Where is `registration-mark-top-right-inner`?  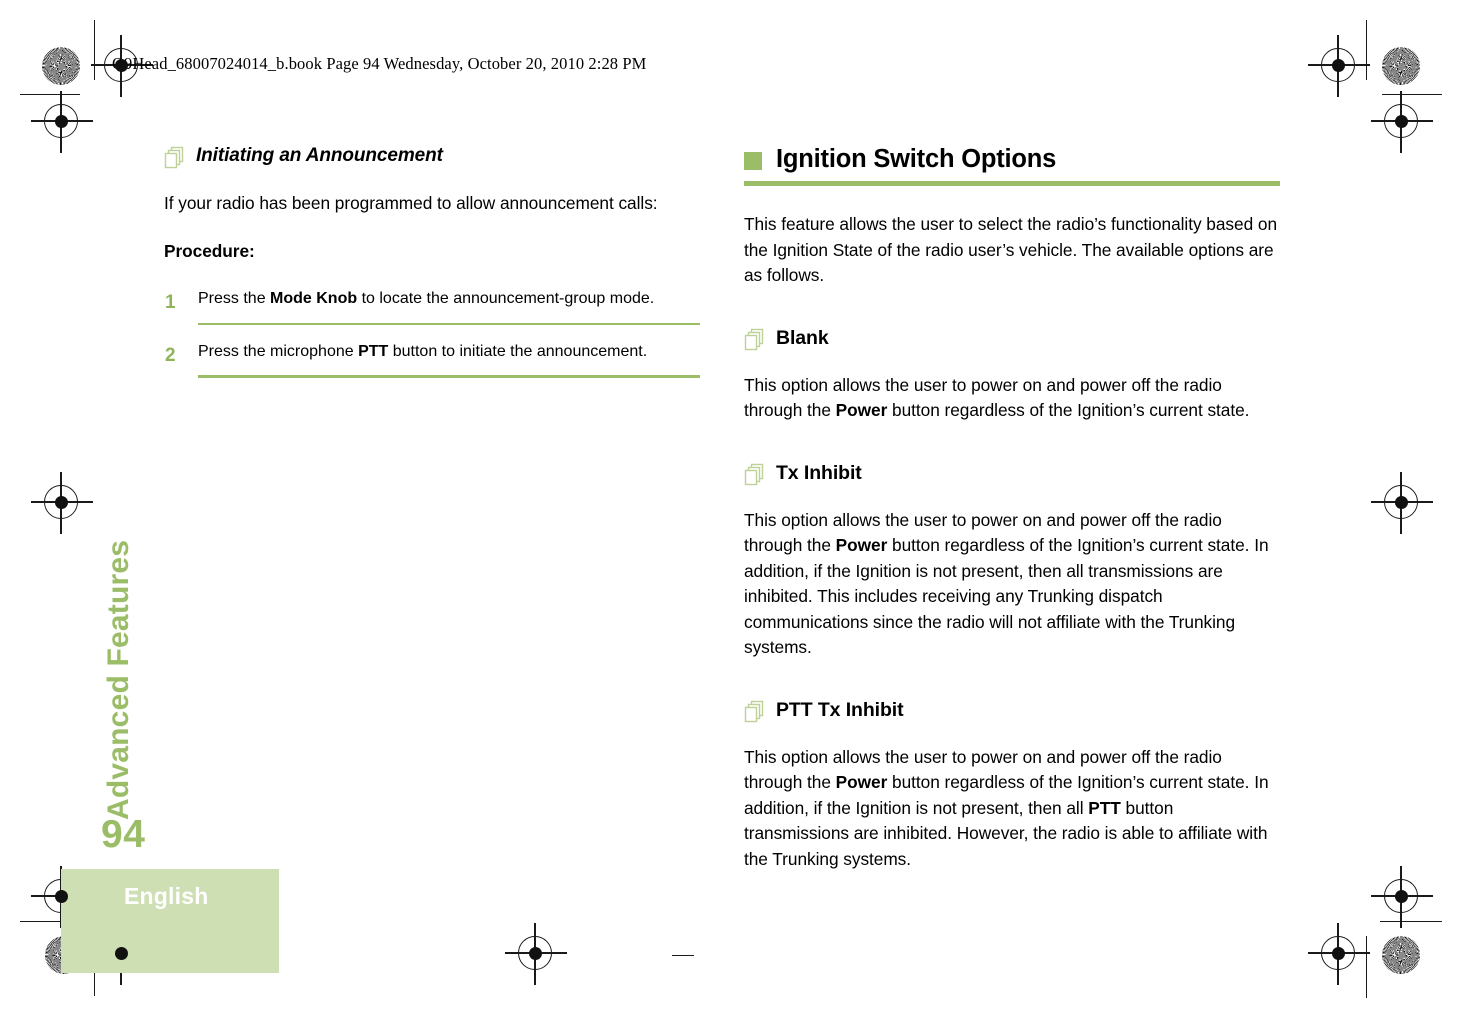 registration-mark-top-right-inner is located at coordinates (1339, 66).